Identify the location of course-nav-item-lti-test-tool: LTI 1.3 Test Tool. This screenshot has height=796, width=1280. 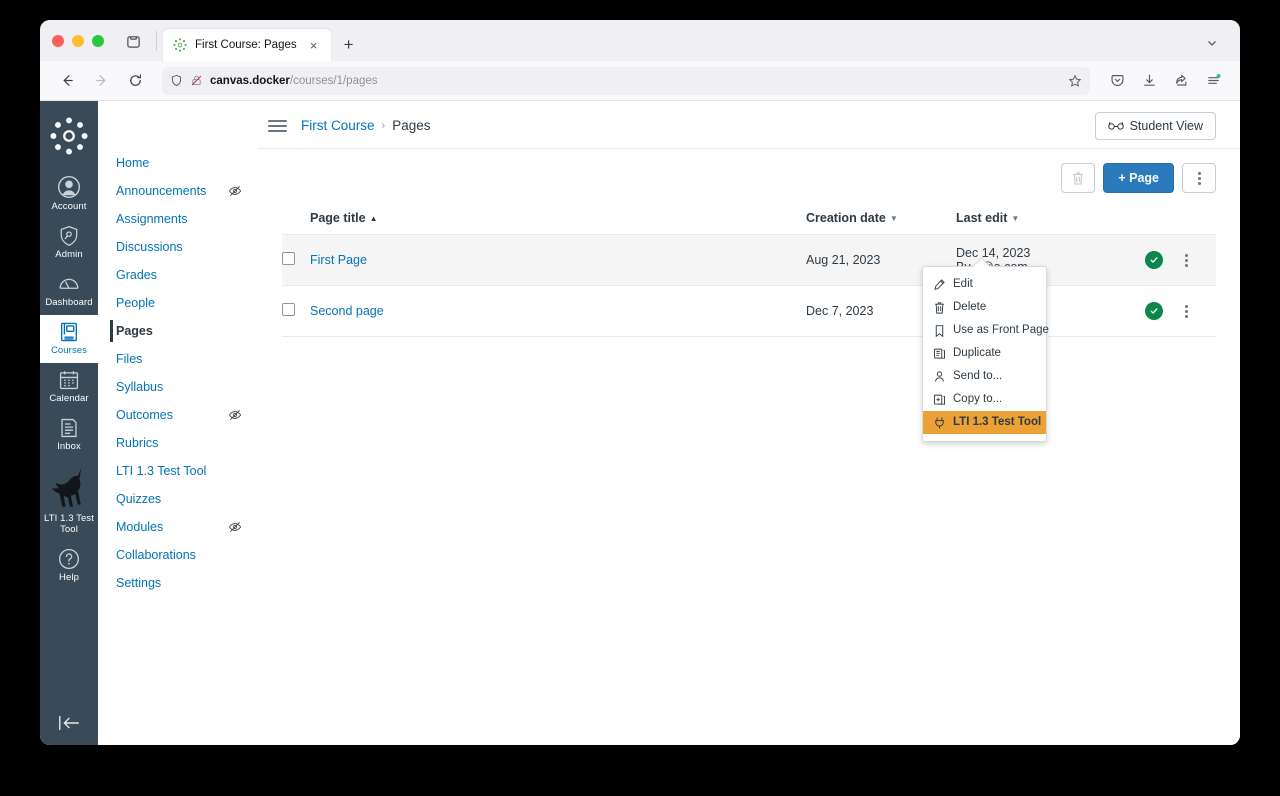
(178, 471).